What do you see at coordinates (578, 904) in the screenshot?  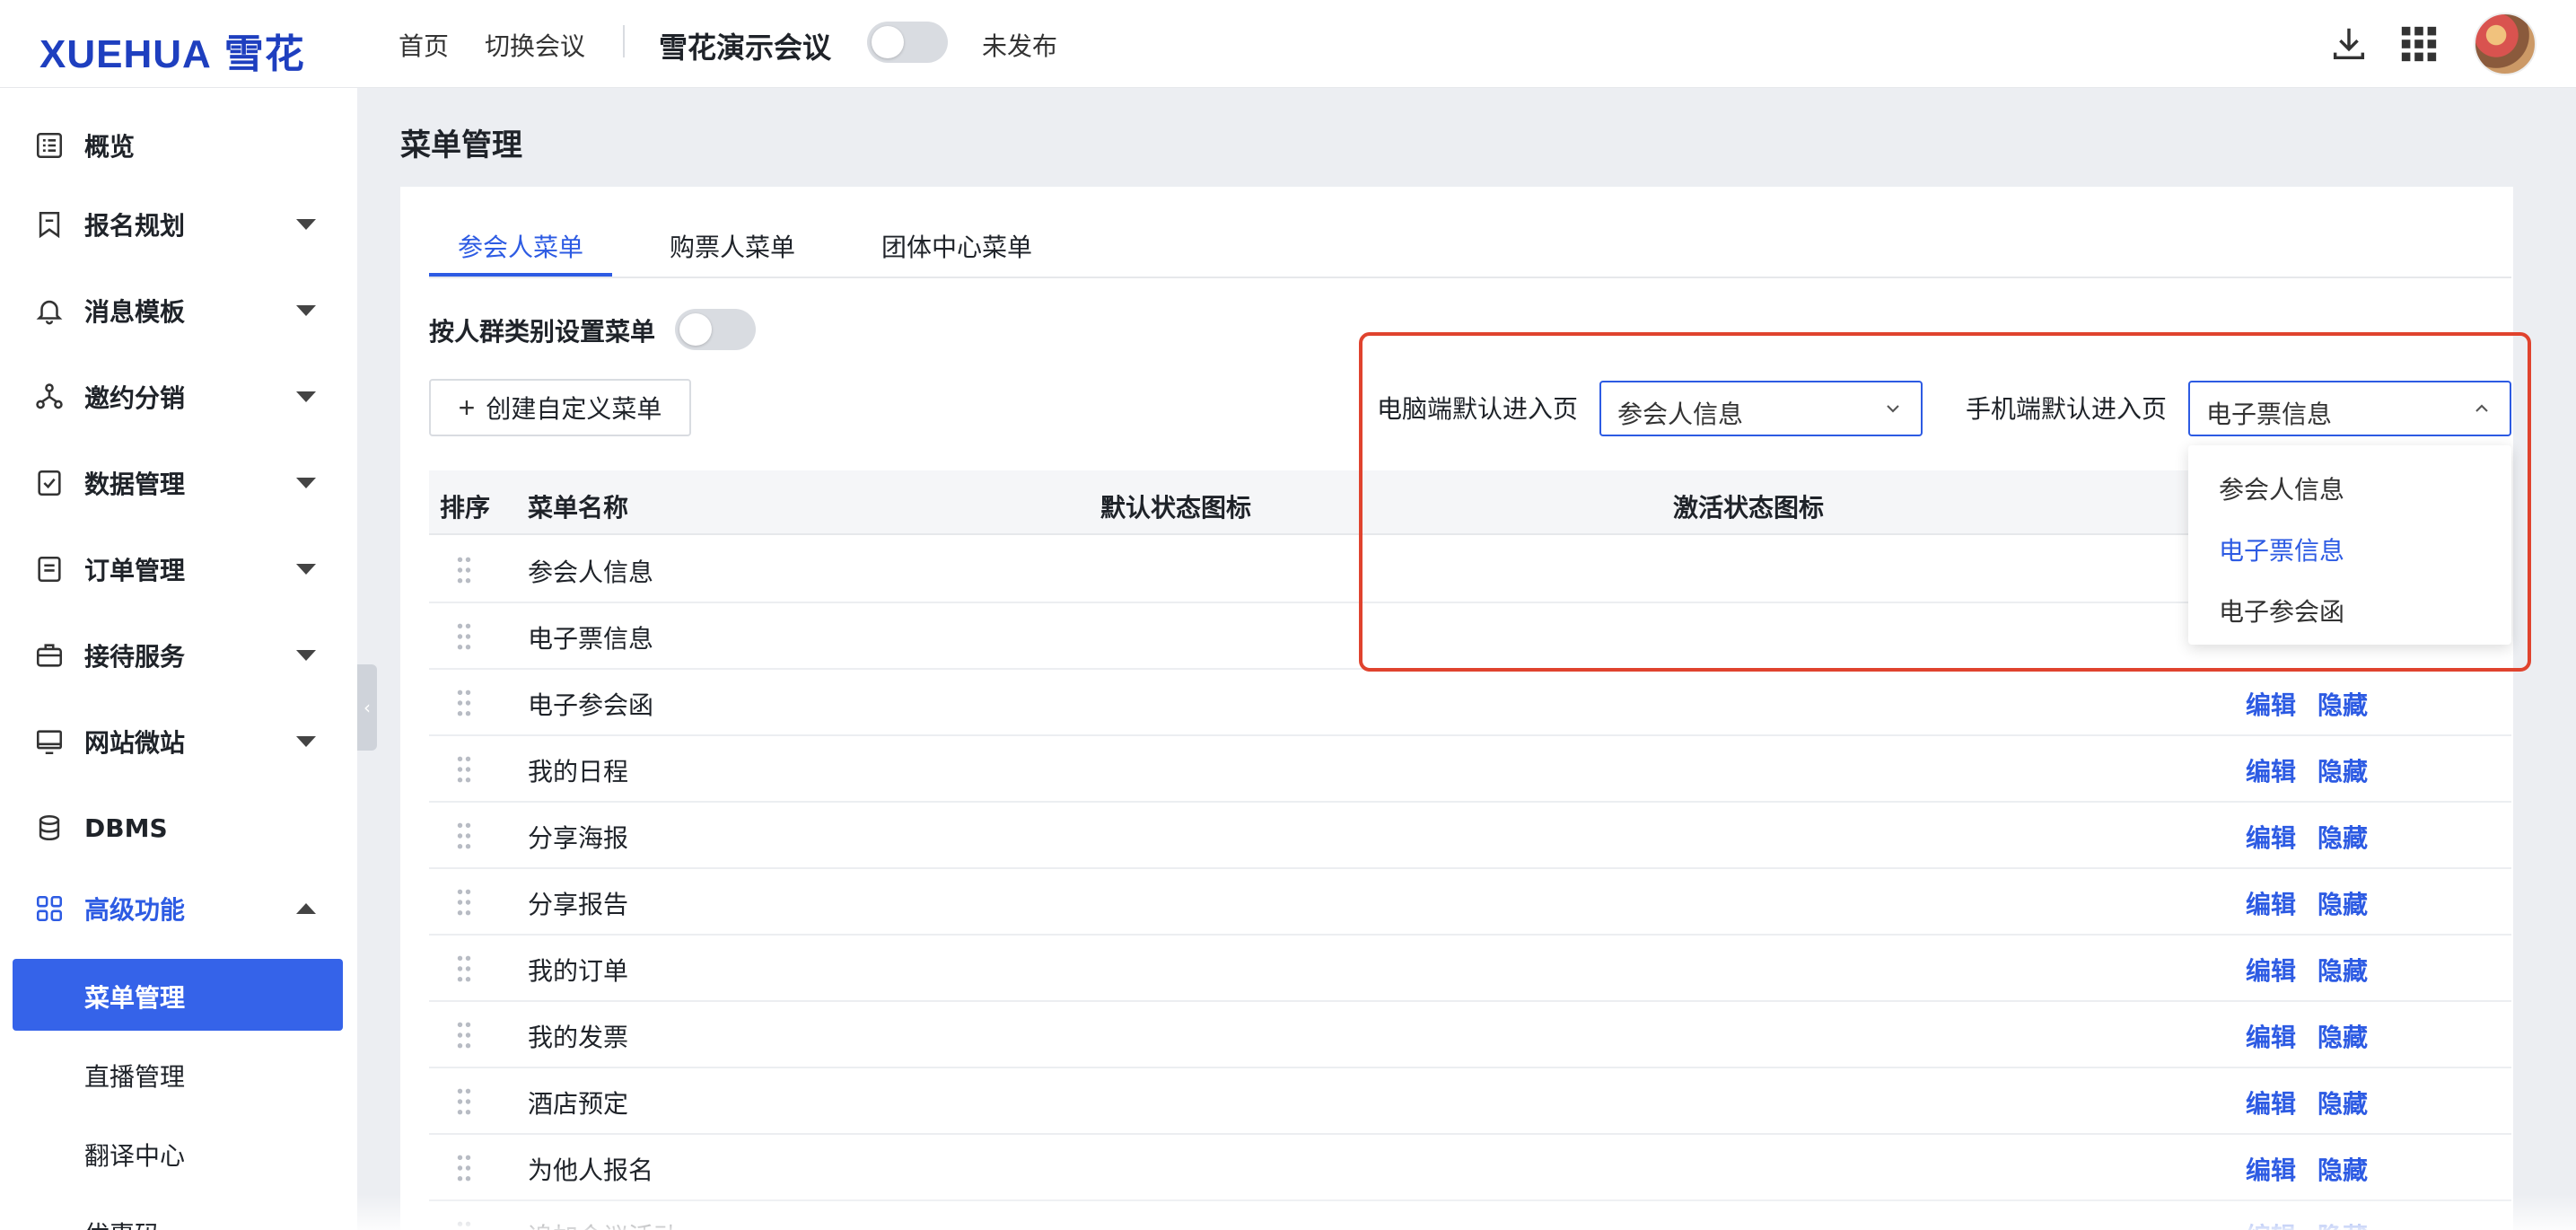 I see `menu-name-cell: 分享报告` at bounding box center [578, 904].